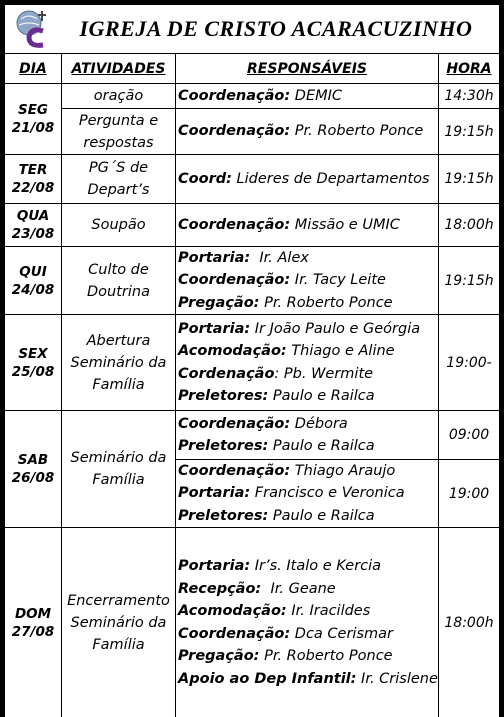  I want to click on column-header-responsaveis: RESPONSÁVEIS, so click(307, 68).